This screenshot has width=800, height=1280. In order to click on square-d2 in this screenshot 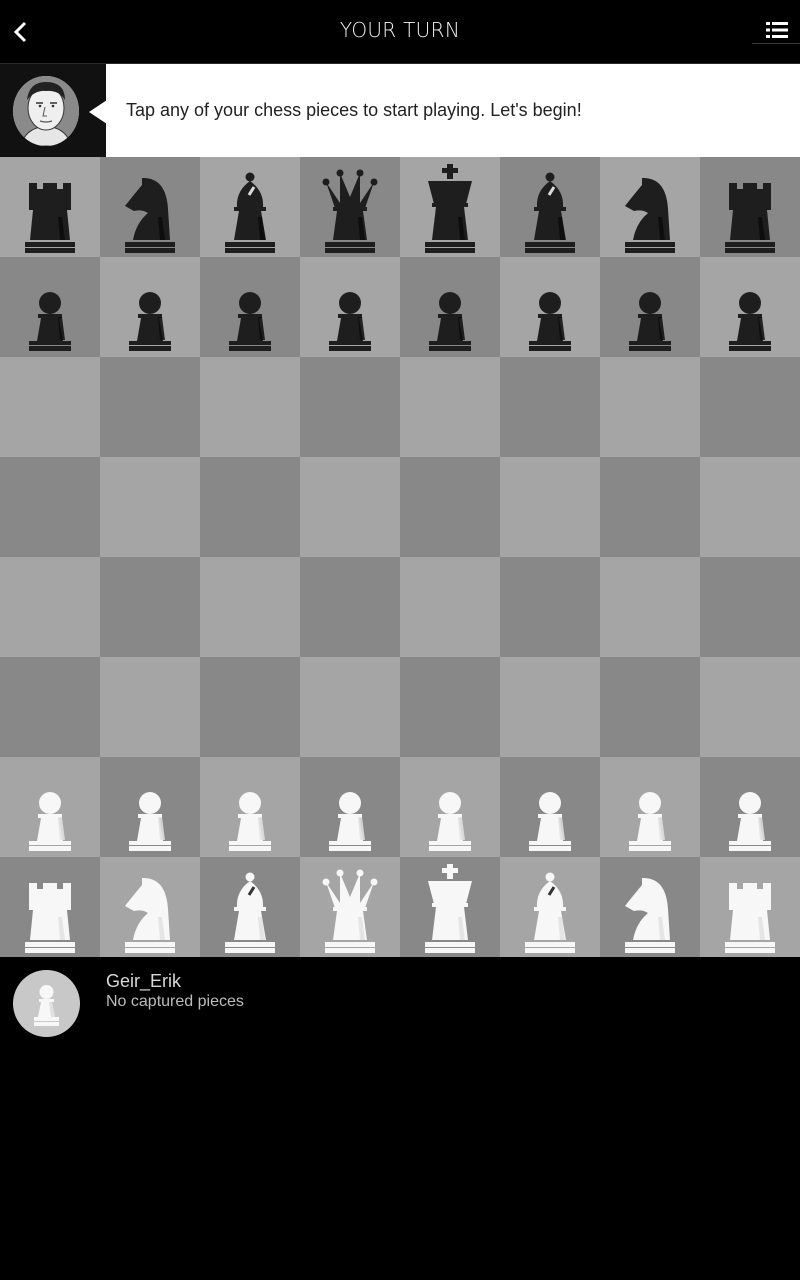, I will do `click(350, 807)`.